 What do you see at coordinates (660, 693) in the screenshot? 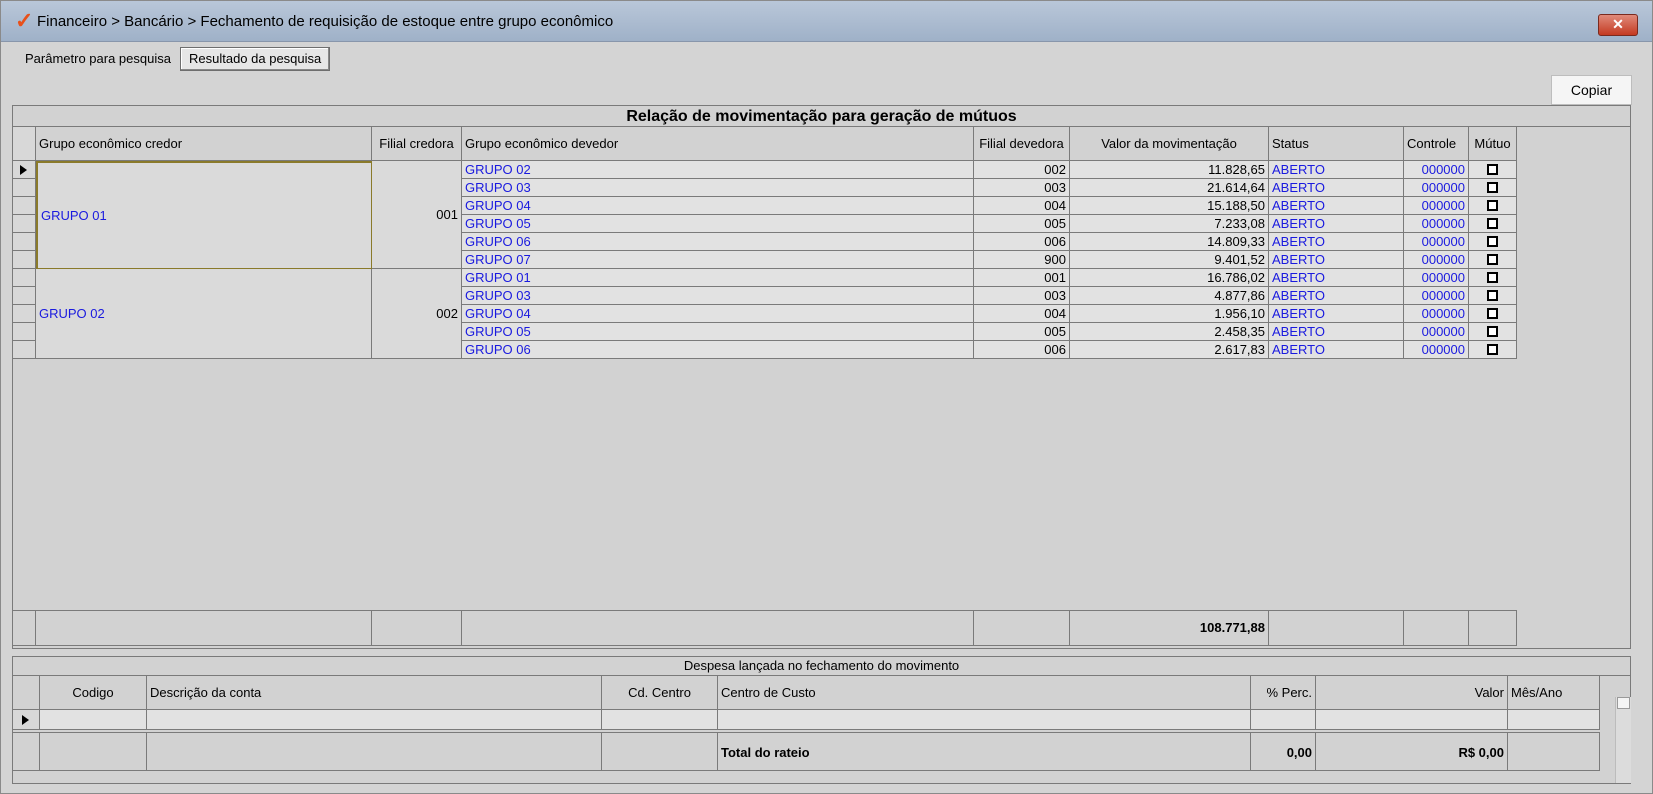
I see `col-header-center-code: Cd. Centro` at bounding box center [660, 693].